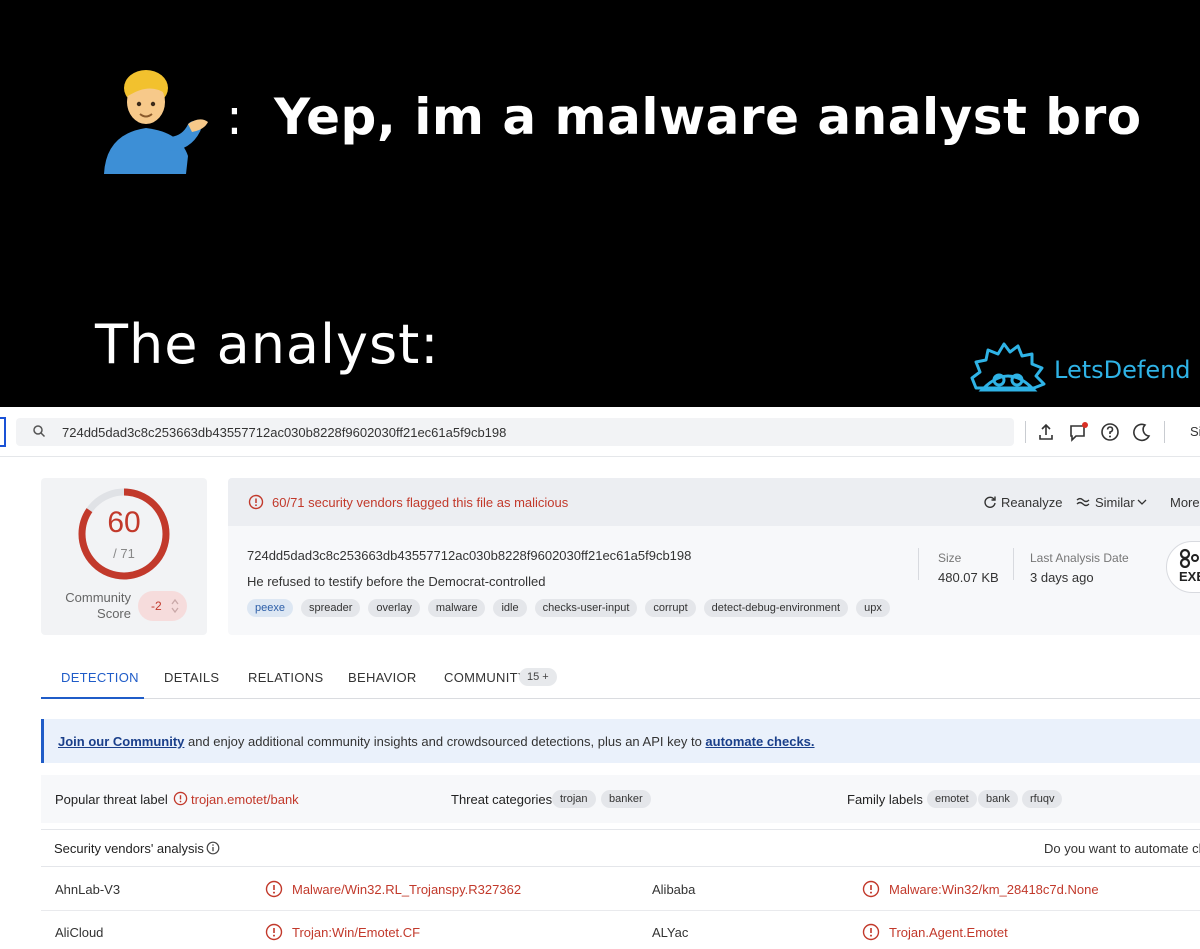 The image size is (1200, 949). What do you see at coordinates (885, 799) in the screenshot?
I see `family-labels-label: Family labels` at bounding box center [885, 799].